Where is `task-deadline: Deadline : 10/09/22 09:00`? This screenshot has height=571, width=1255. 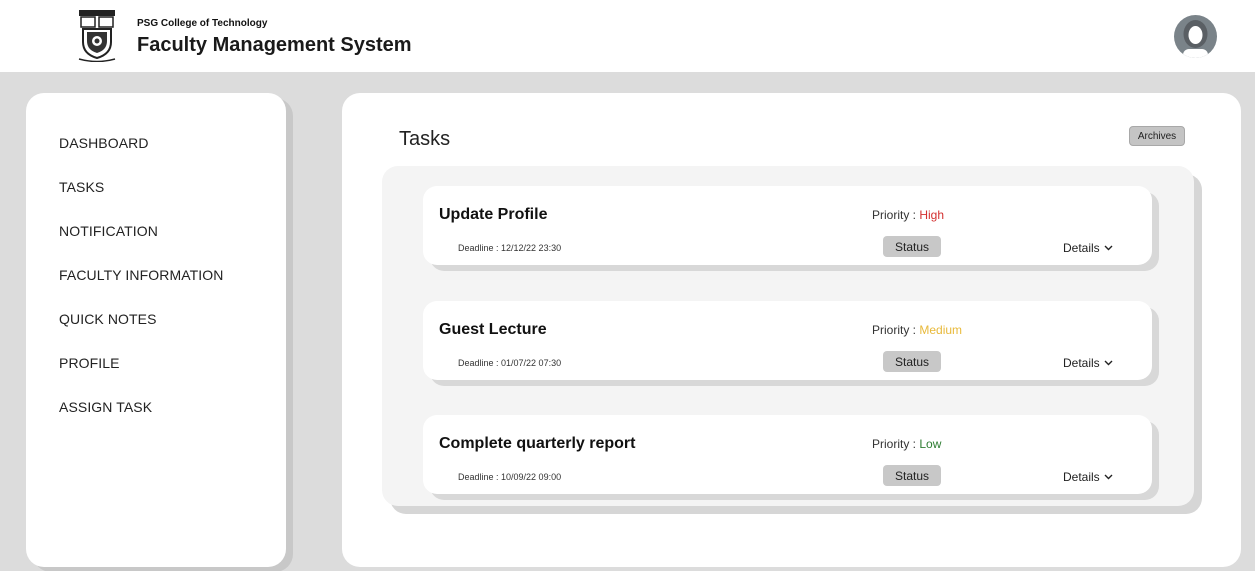
task-deadline: Deadline : 10/09/22 09:00 is located at coordinates (510, 477).